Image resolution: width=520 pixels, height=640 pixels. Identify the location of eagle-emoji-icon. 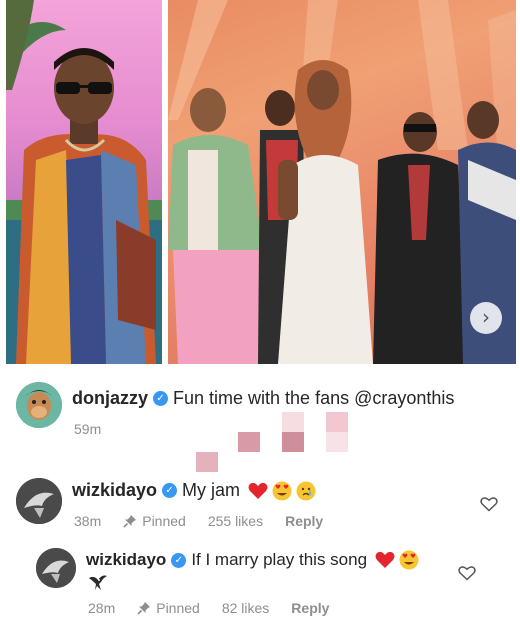
(98, 582).